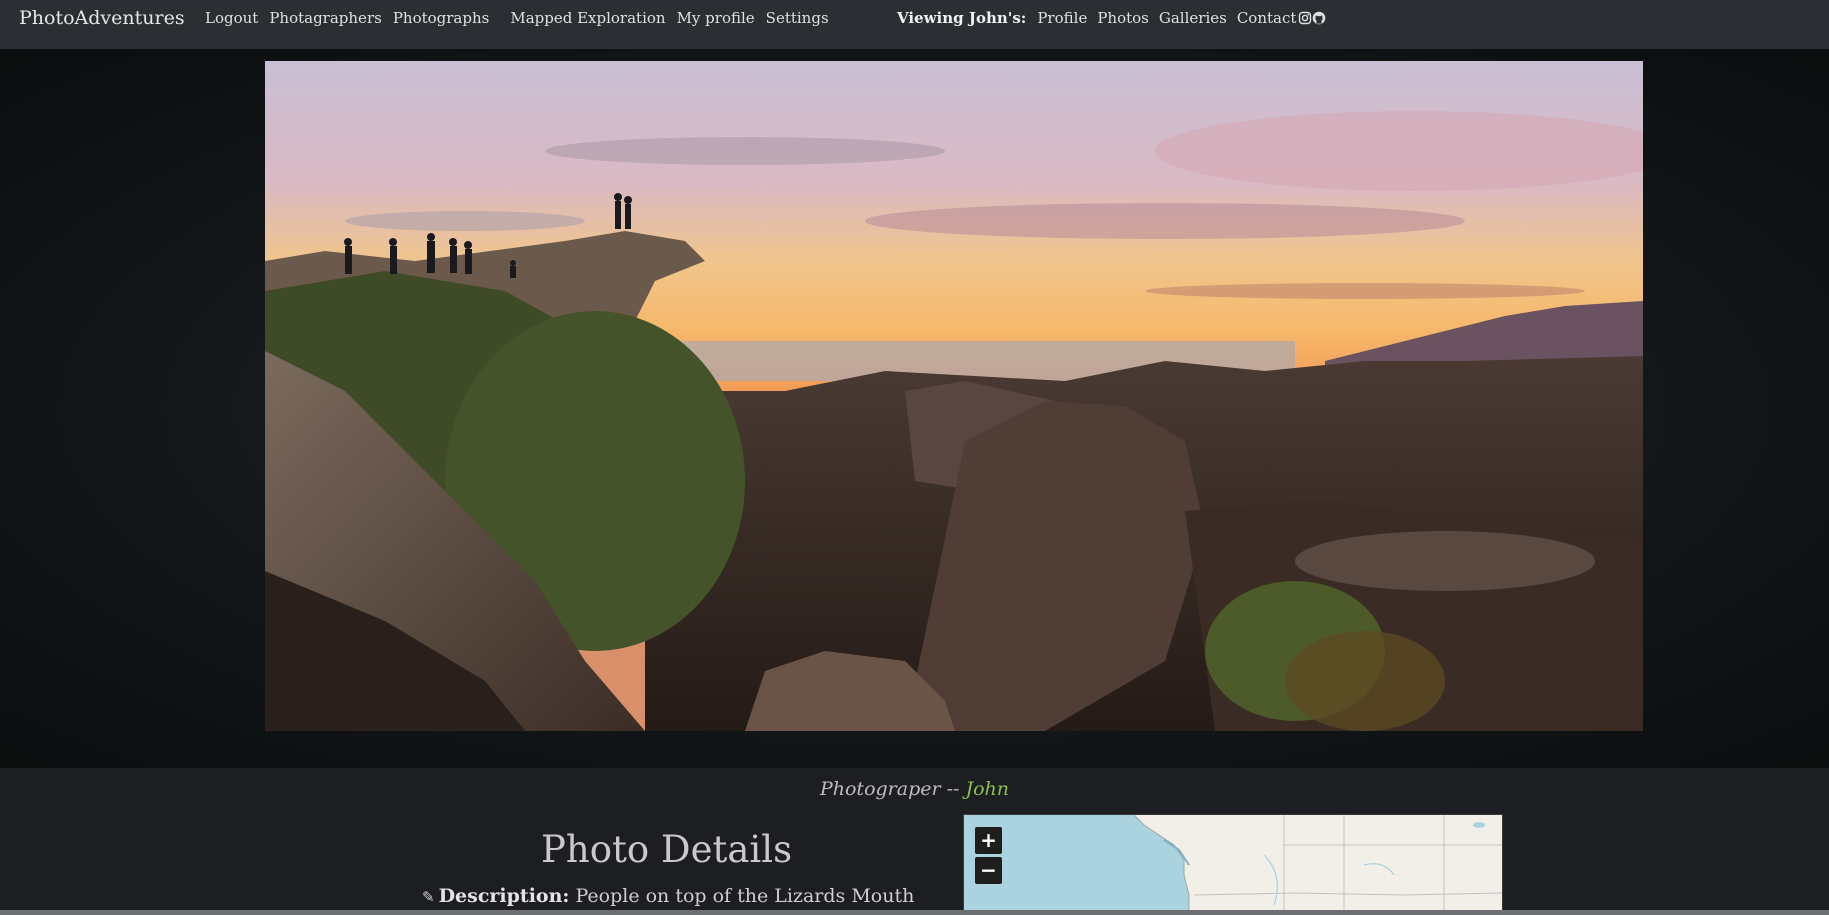 The height and width of the screenshot is (915, 1829). I want to click on github-icon, so click(1319, 18).